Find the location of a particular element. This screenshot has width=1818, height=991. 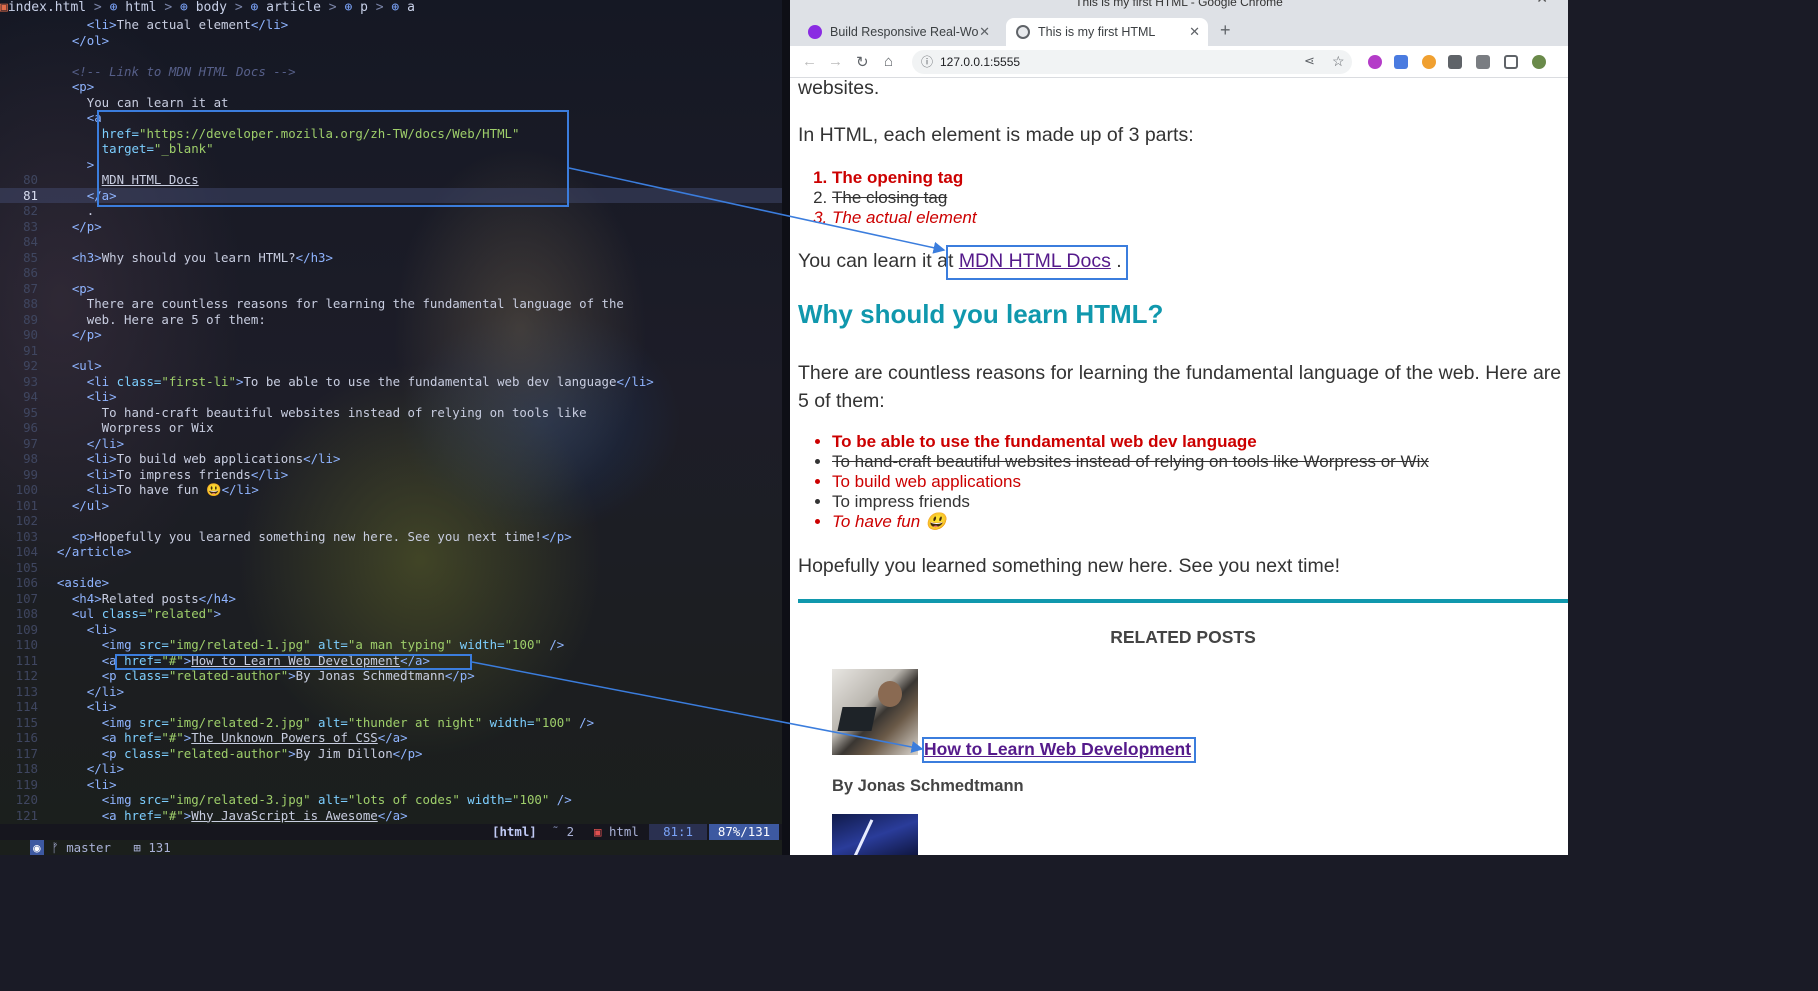

line-count: 131 is located at coordinates (159, 847).